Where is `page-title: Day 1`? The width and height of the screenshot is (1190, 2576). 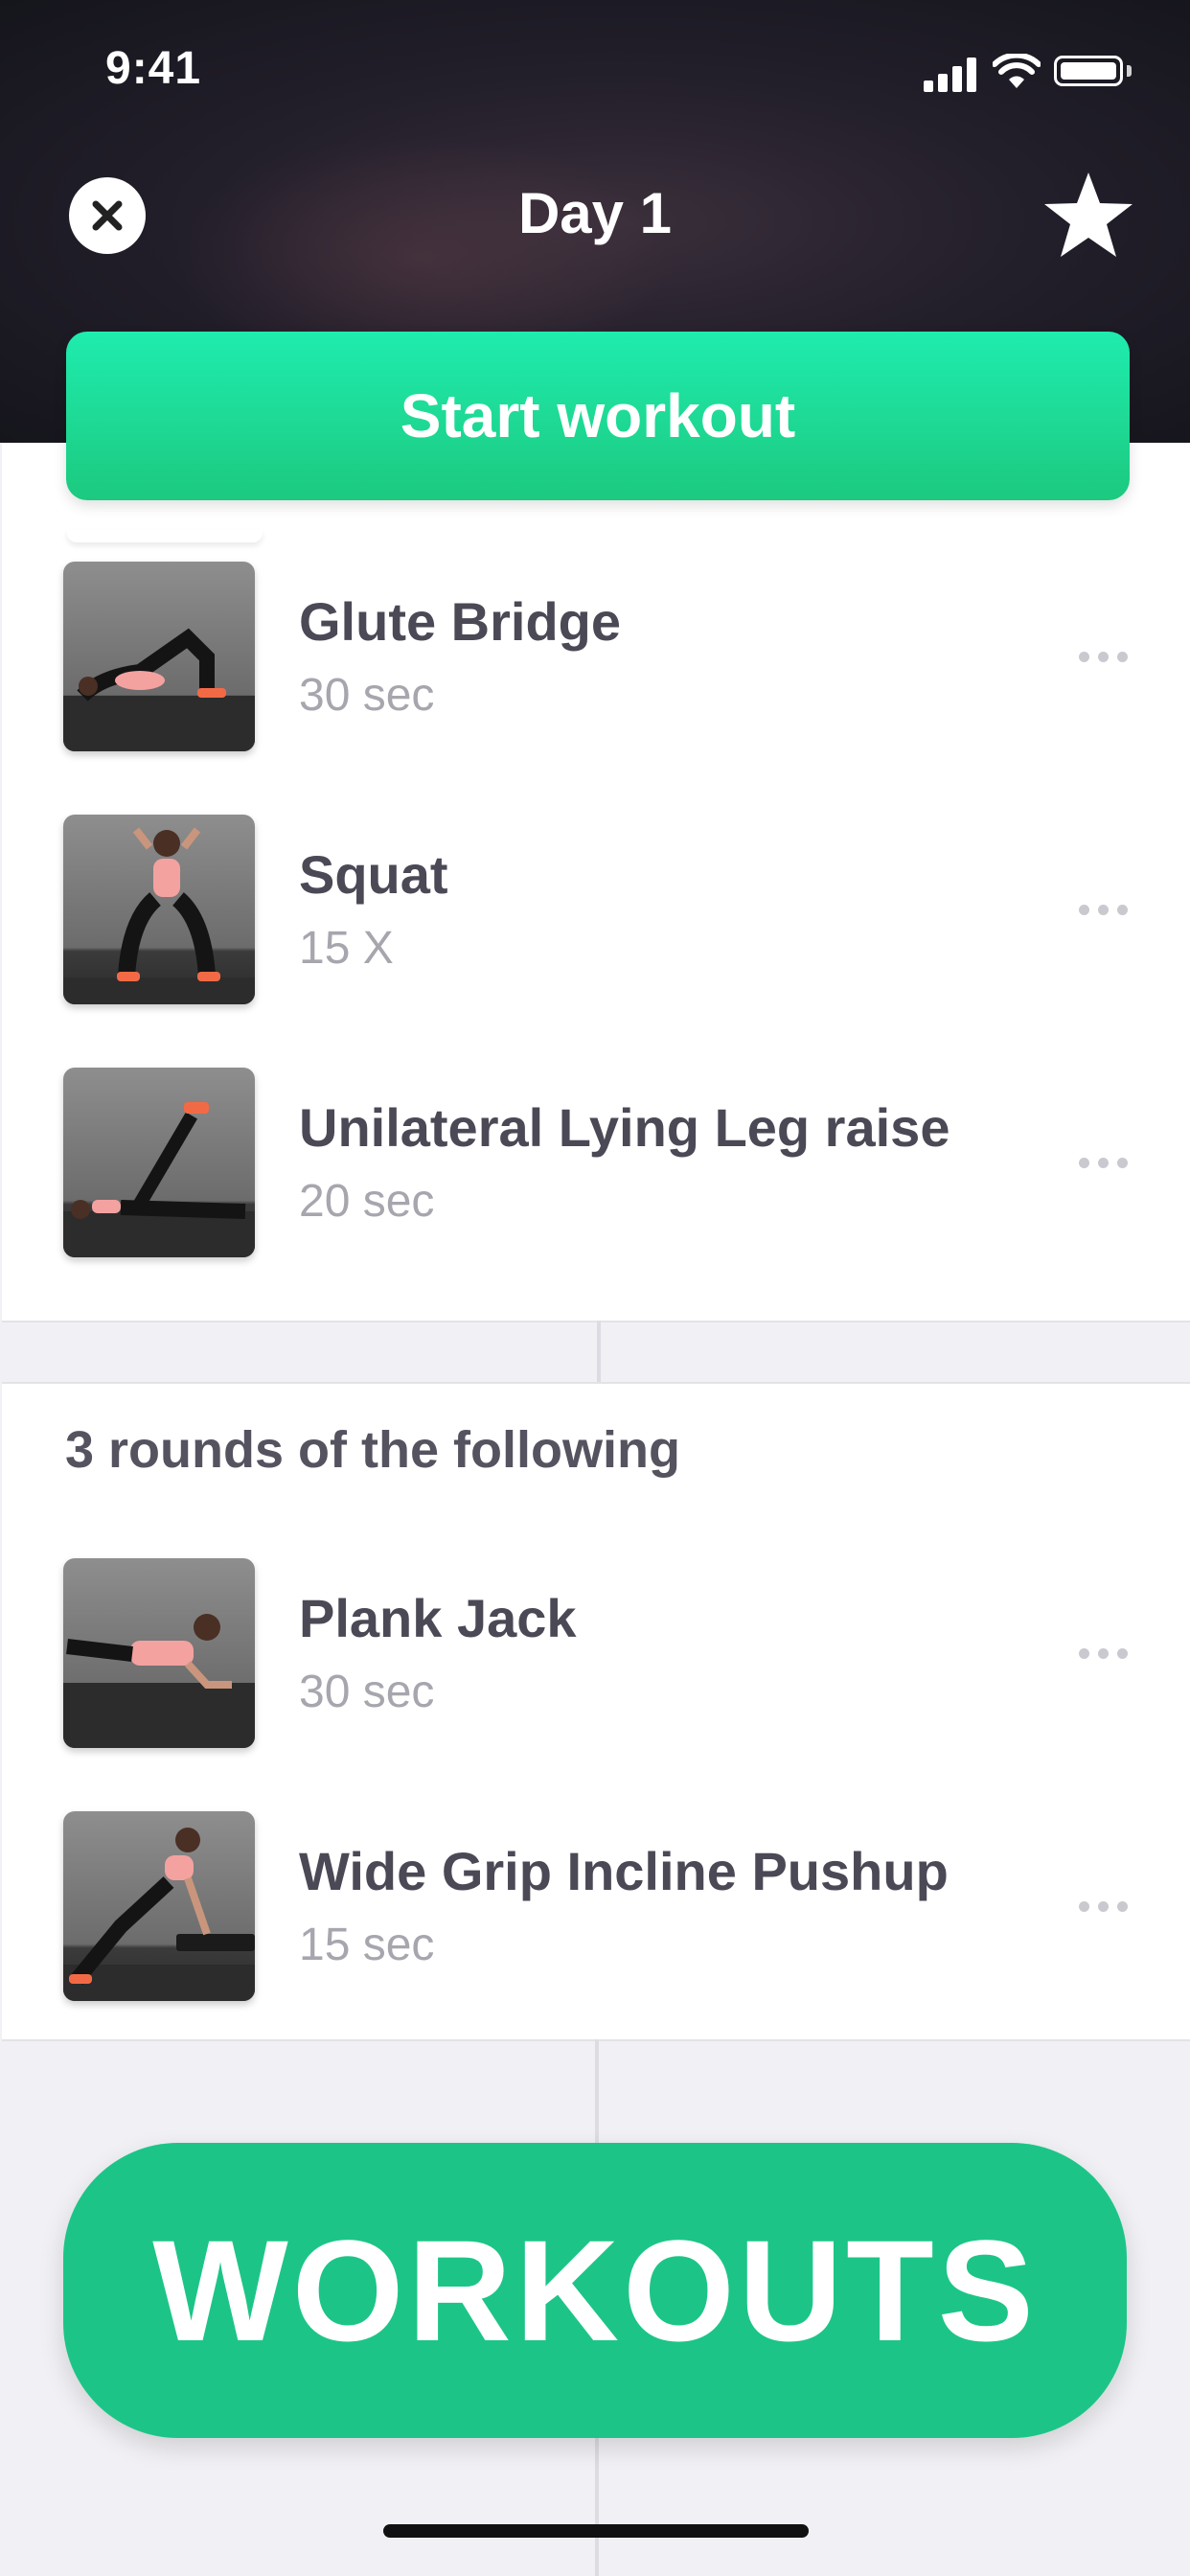
page-title: Day 1 is located at coordinates (595, 213).